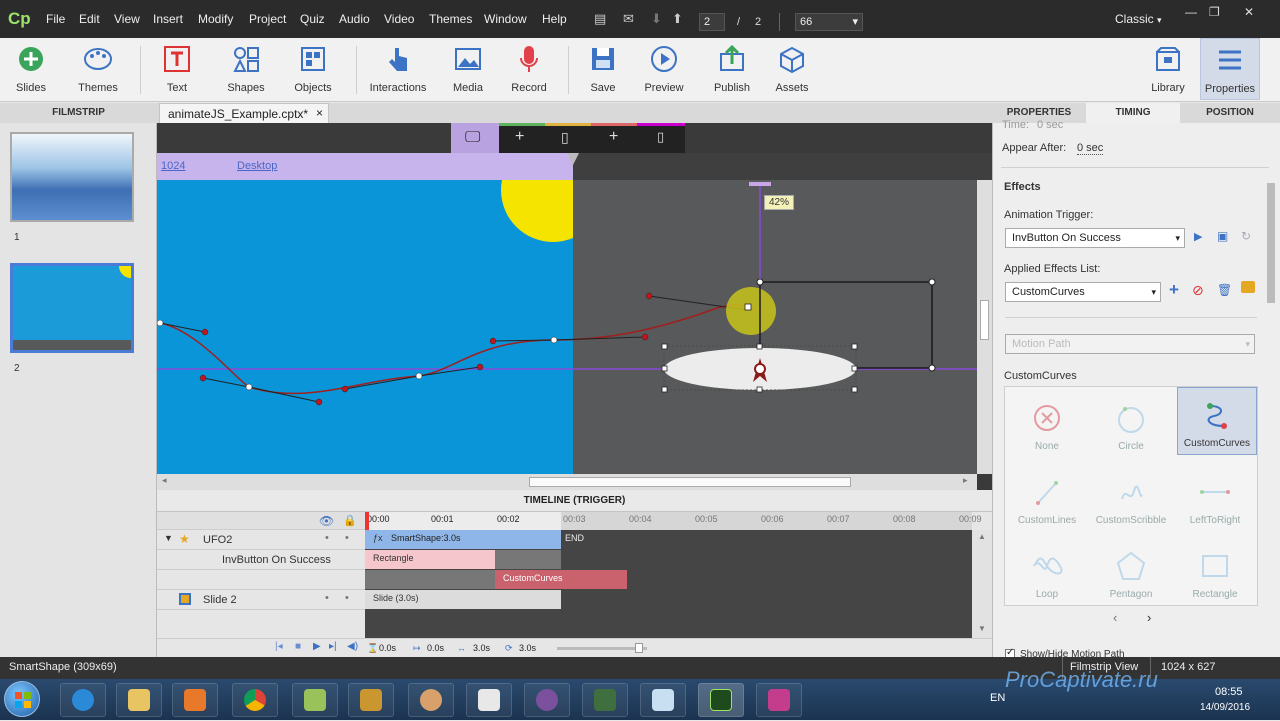 The height and width of the screenshot is (721, 1280). Describe the element at coordinates (177, 69) in the screenshot. I see `text-button: Text` at that location.